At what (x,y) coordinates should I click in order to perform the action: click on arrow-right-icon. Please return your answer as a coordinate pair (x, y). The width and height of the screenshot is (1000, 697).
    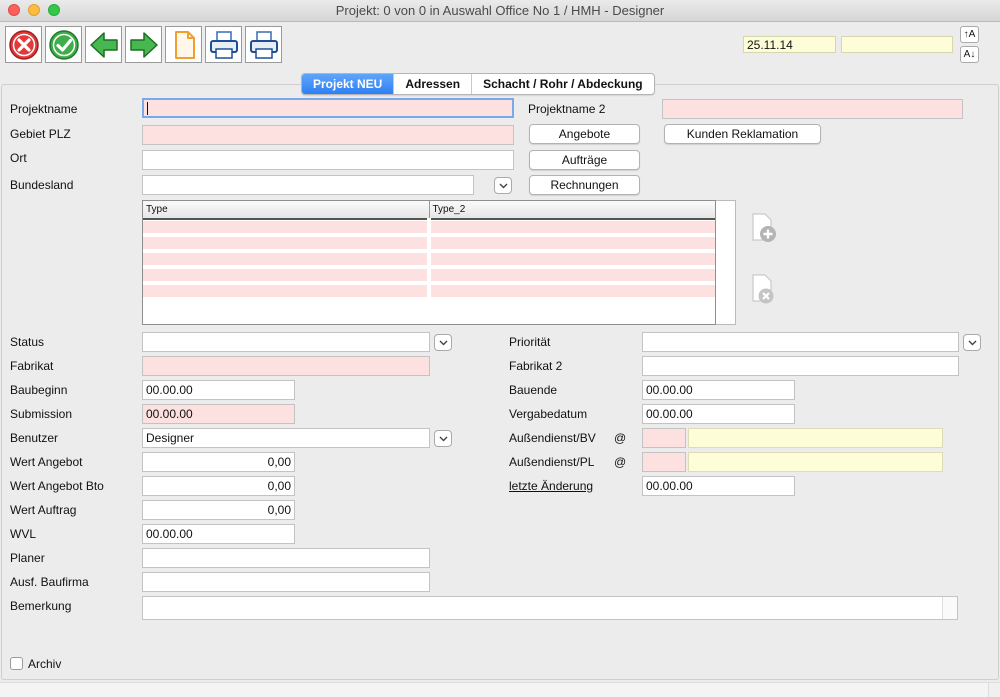
    Looking at the image, I should click on (143, 44).